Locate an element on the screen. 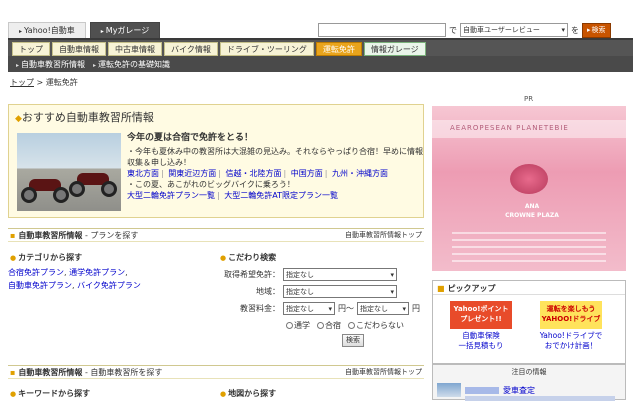 The image size is (640, 401). attention-title: 注目の情報 is located at coordinates (529, 372).